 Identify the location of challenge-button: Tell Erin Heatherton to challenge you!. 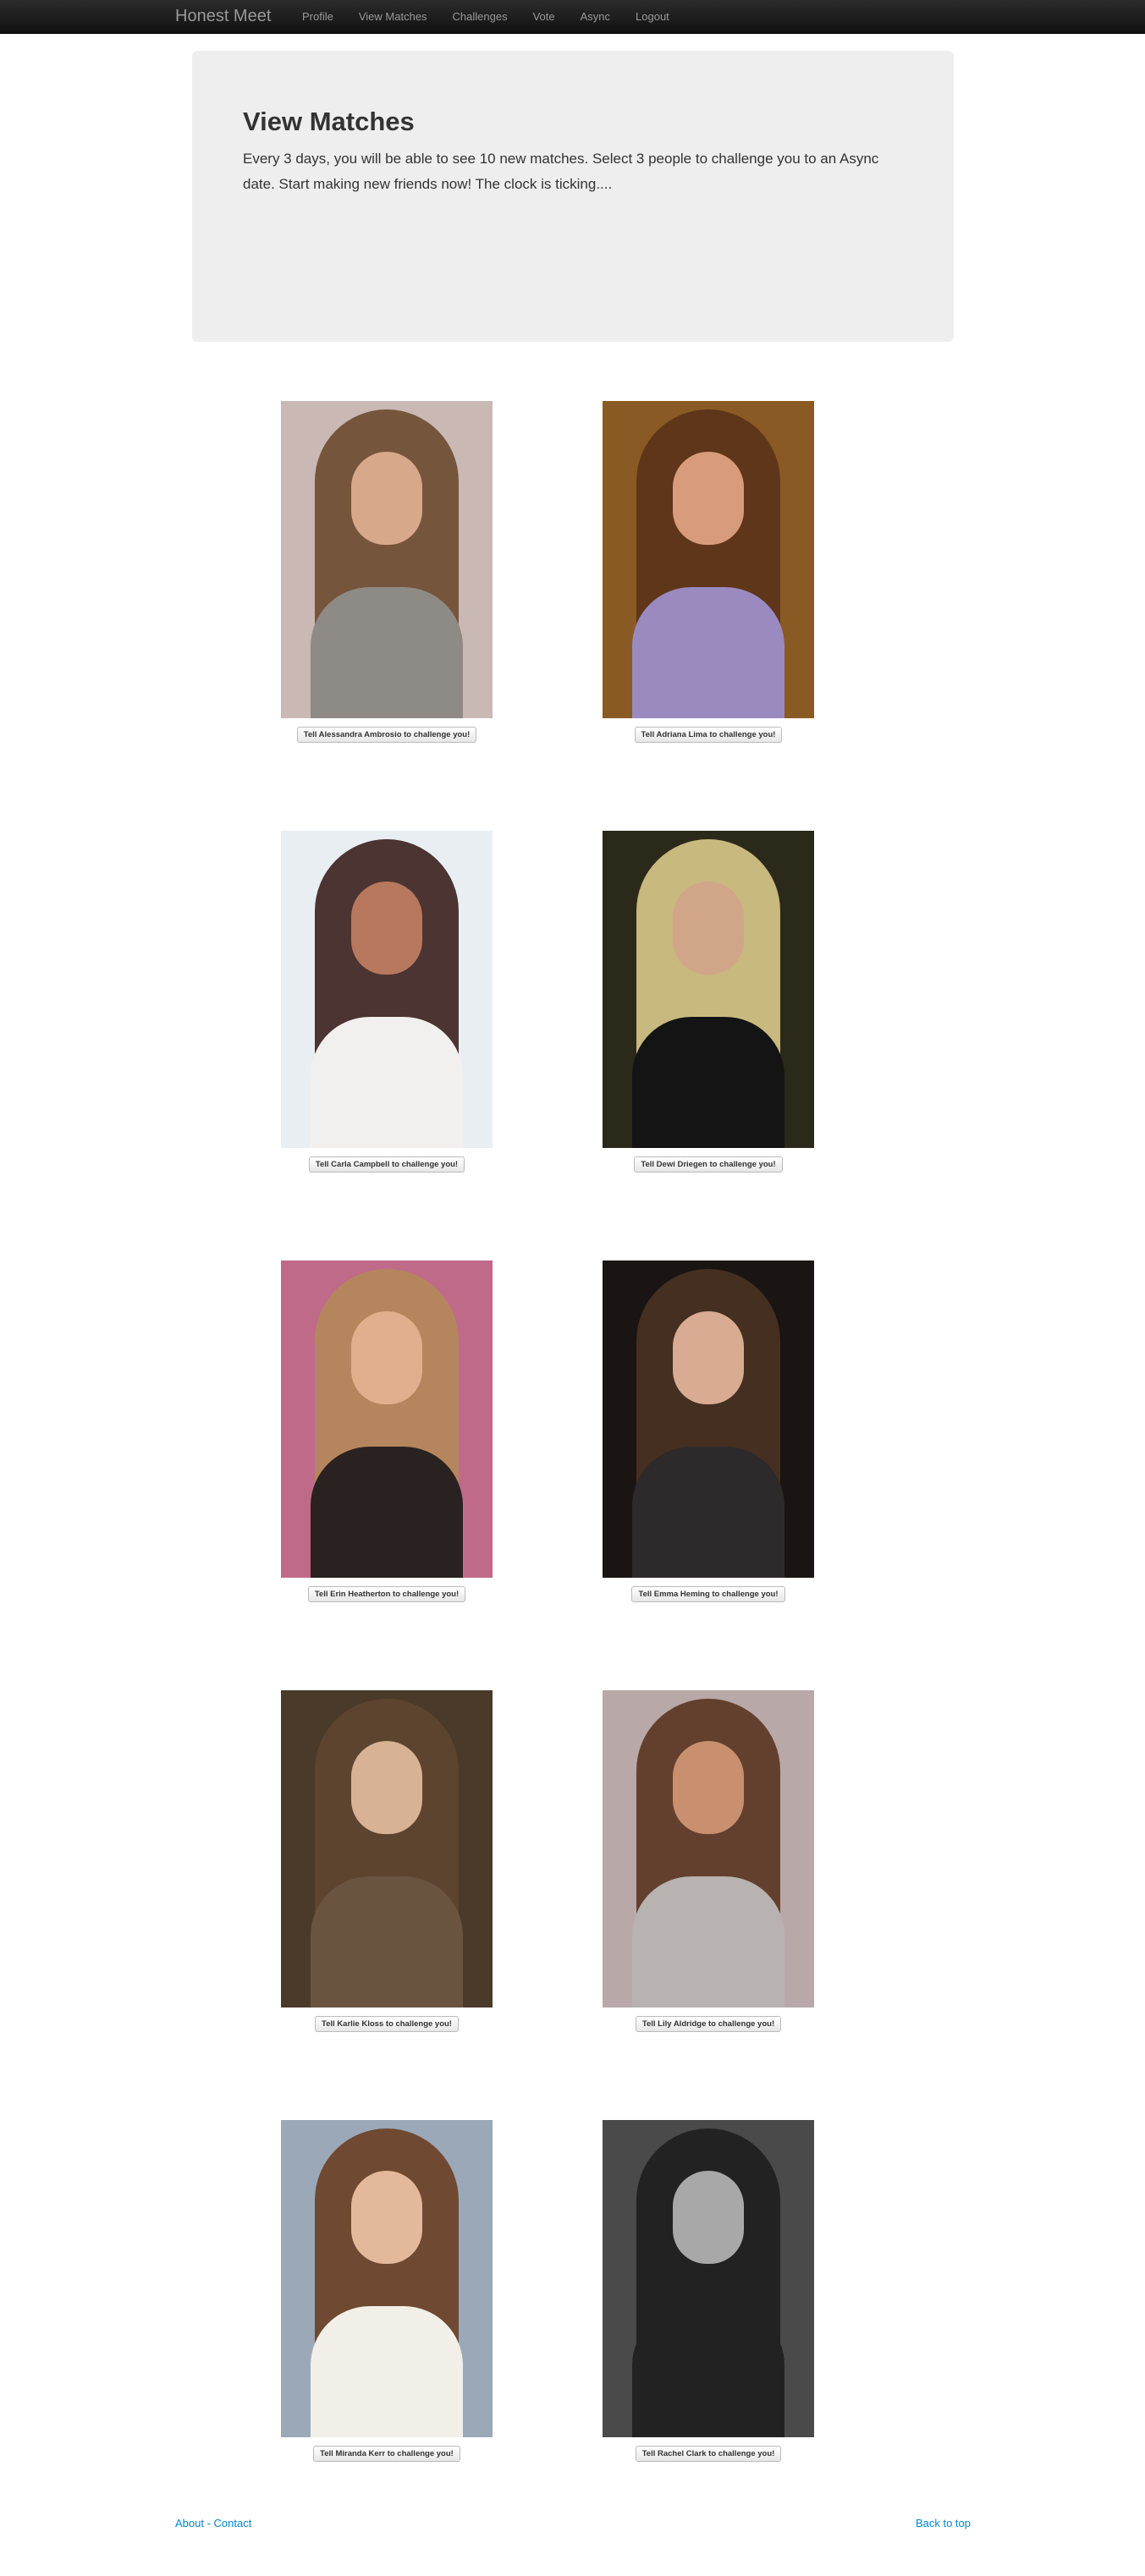
(387, 1594).